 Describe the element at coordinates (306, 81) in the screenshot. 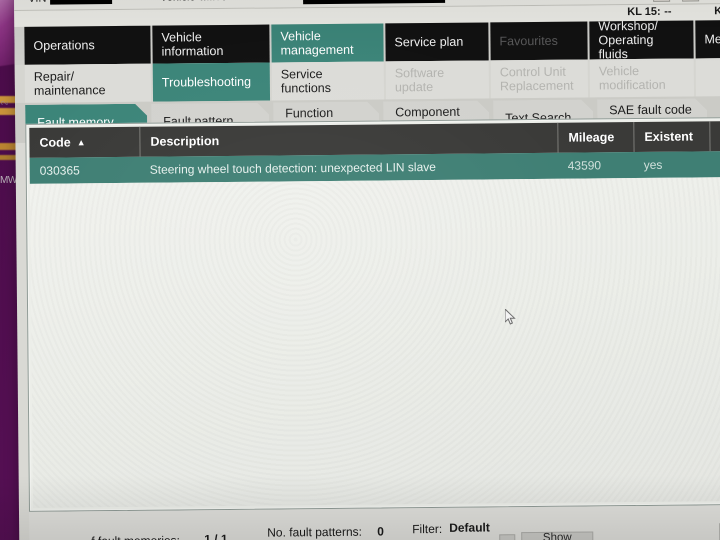

I see `menu-item-label: Service functions` at that location.